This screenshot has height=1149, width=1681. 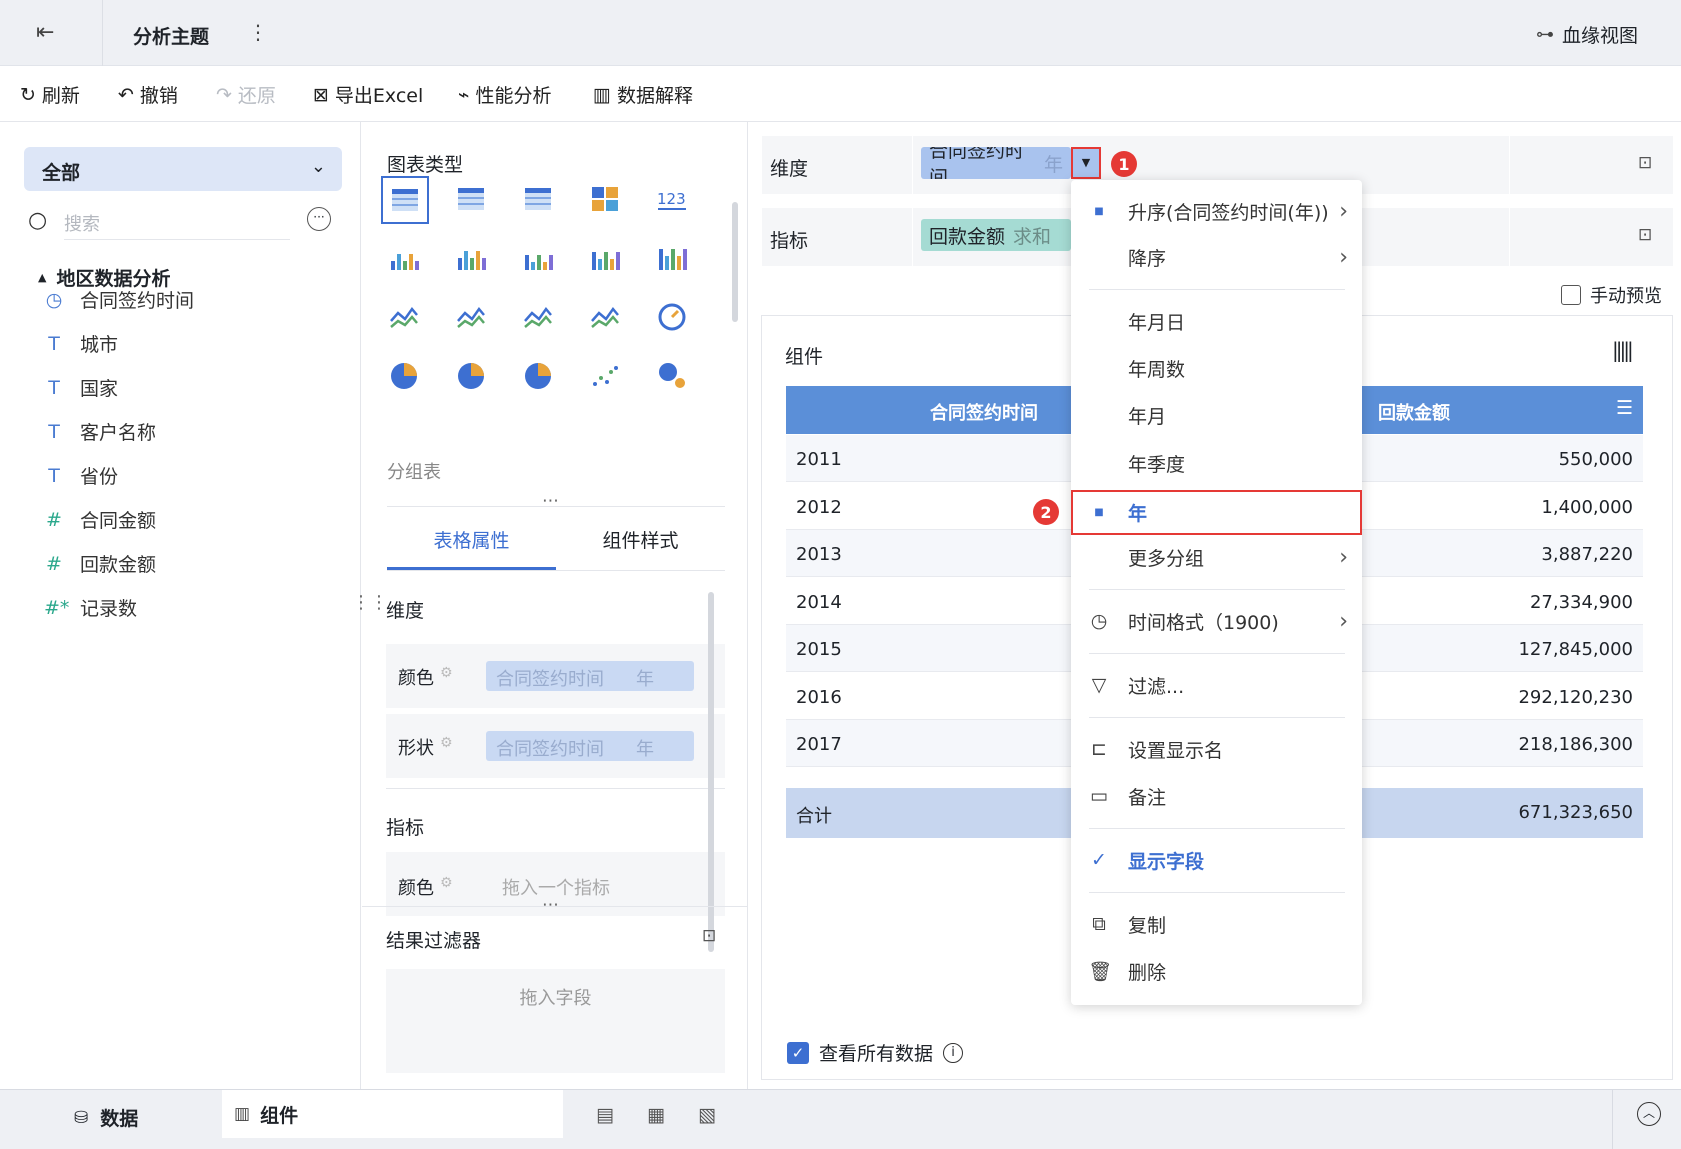 I want to click on copy-icon: ⧉, so click(x=1099, y=924).